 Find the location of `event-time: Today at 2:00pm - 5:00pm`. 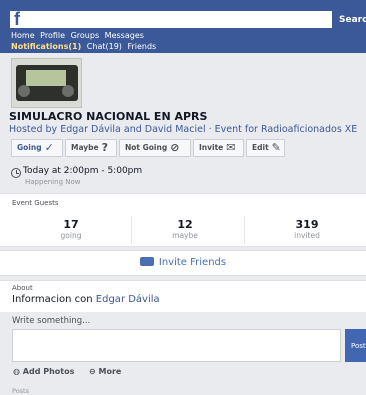

event-time: Today at 2:00pm - 5:00pm is located at coordinates (83, 171).